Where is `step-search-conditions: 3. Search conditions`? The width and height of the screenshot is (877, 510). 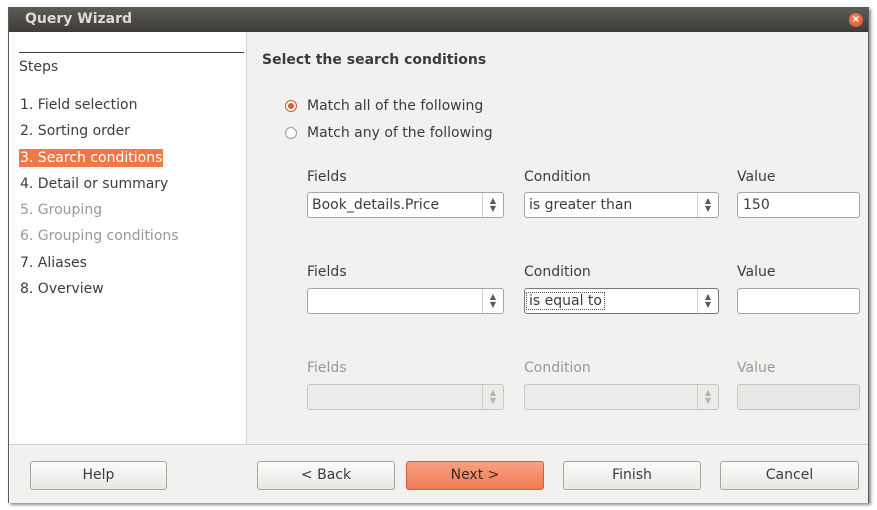
step-search-conditions: 3. Search conditions is located at coordinates (99, 160).